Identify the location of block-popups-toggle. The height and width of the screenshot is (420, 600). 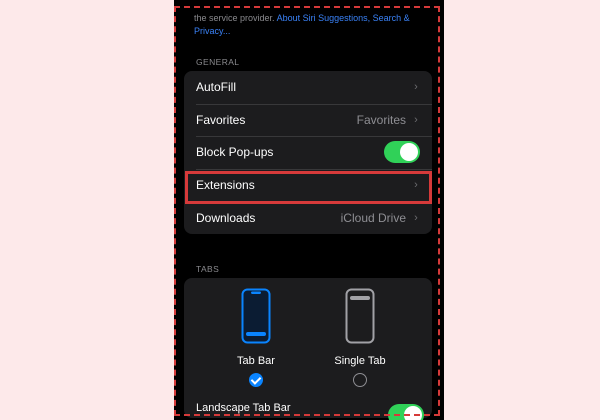
(402, 152).